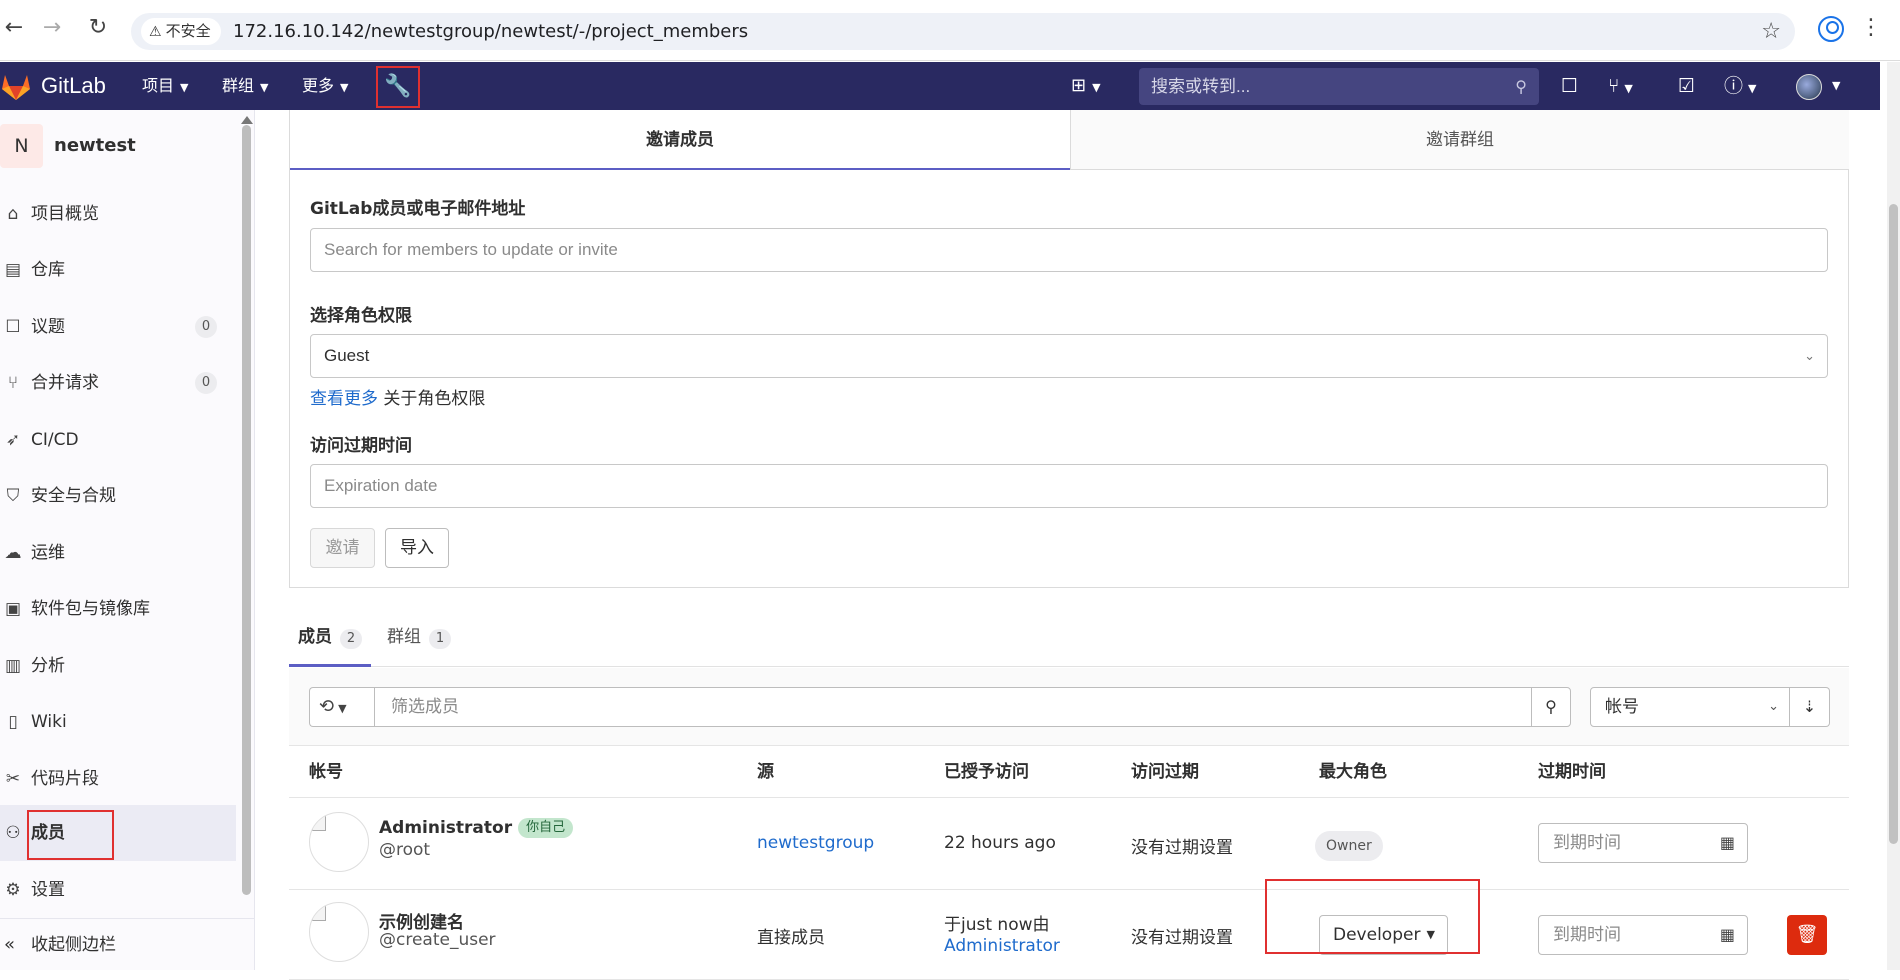 The height and width of the screenshot is (980, 1900). Describe the element at coordinates (1893, 524) in the screenshot. I see `page-scrollbar-thumb` at that location.